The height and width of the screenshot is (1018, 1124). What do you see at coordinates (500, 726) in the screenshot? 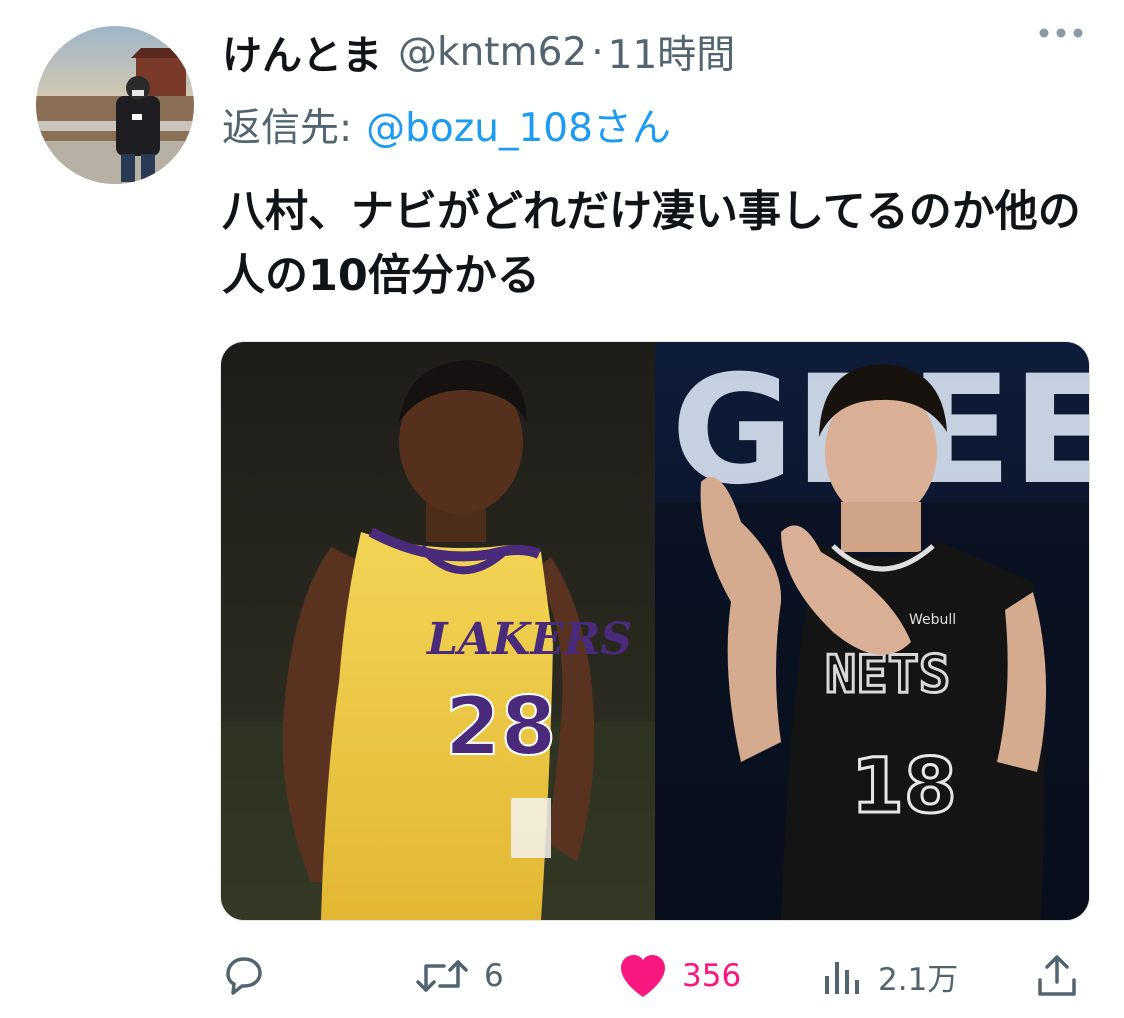
I see `left-jersey-number: 28` at bounding box center [500, 726].